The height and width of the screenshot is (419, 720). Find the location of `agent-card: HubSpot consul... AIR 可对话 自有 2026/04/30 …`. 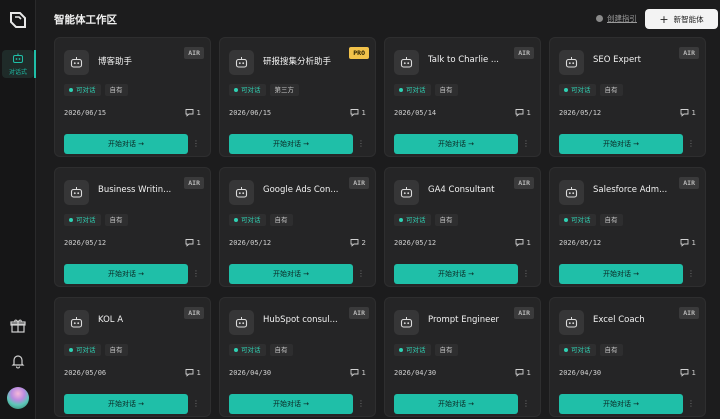

agent-card: HubSpot consul... AIR 可对话 自有 2026/04/30 … is located at coordinates (297, 357).